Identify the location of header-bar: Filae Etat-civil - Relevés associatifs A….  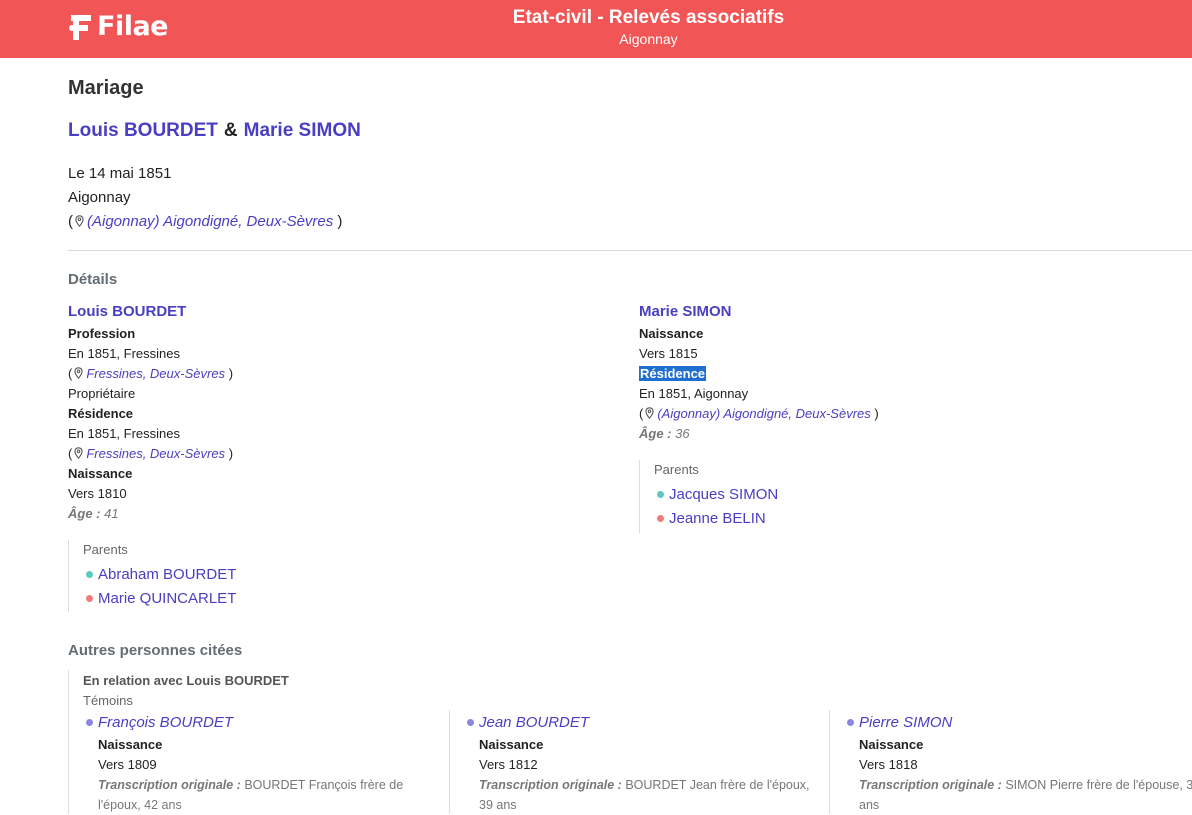
(596, 29).